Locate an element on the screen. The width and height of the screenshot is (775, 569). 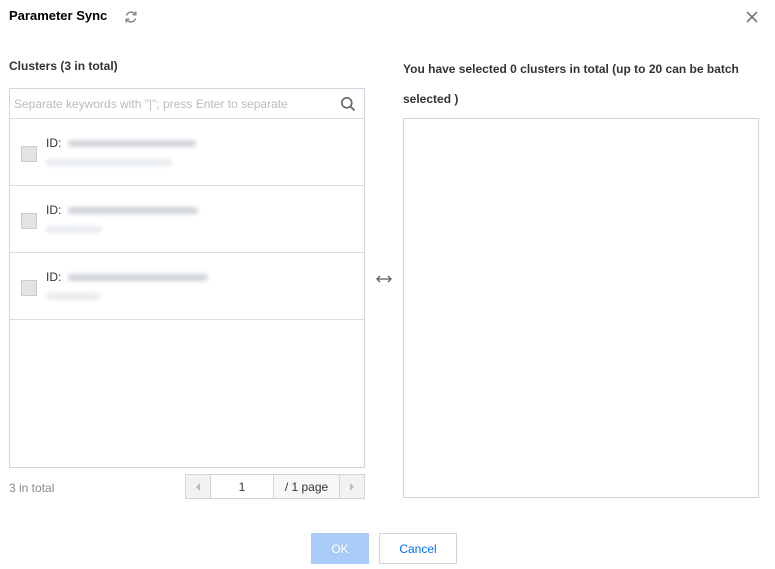
refresh-icon is located at coordinates (131, 17).